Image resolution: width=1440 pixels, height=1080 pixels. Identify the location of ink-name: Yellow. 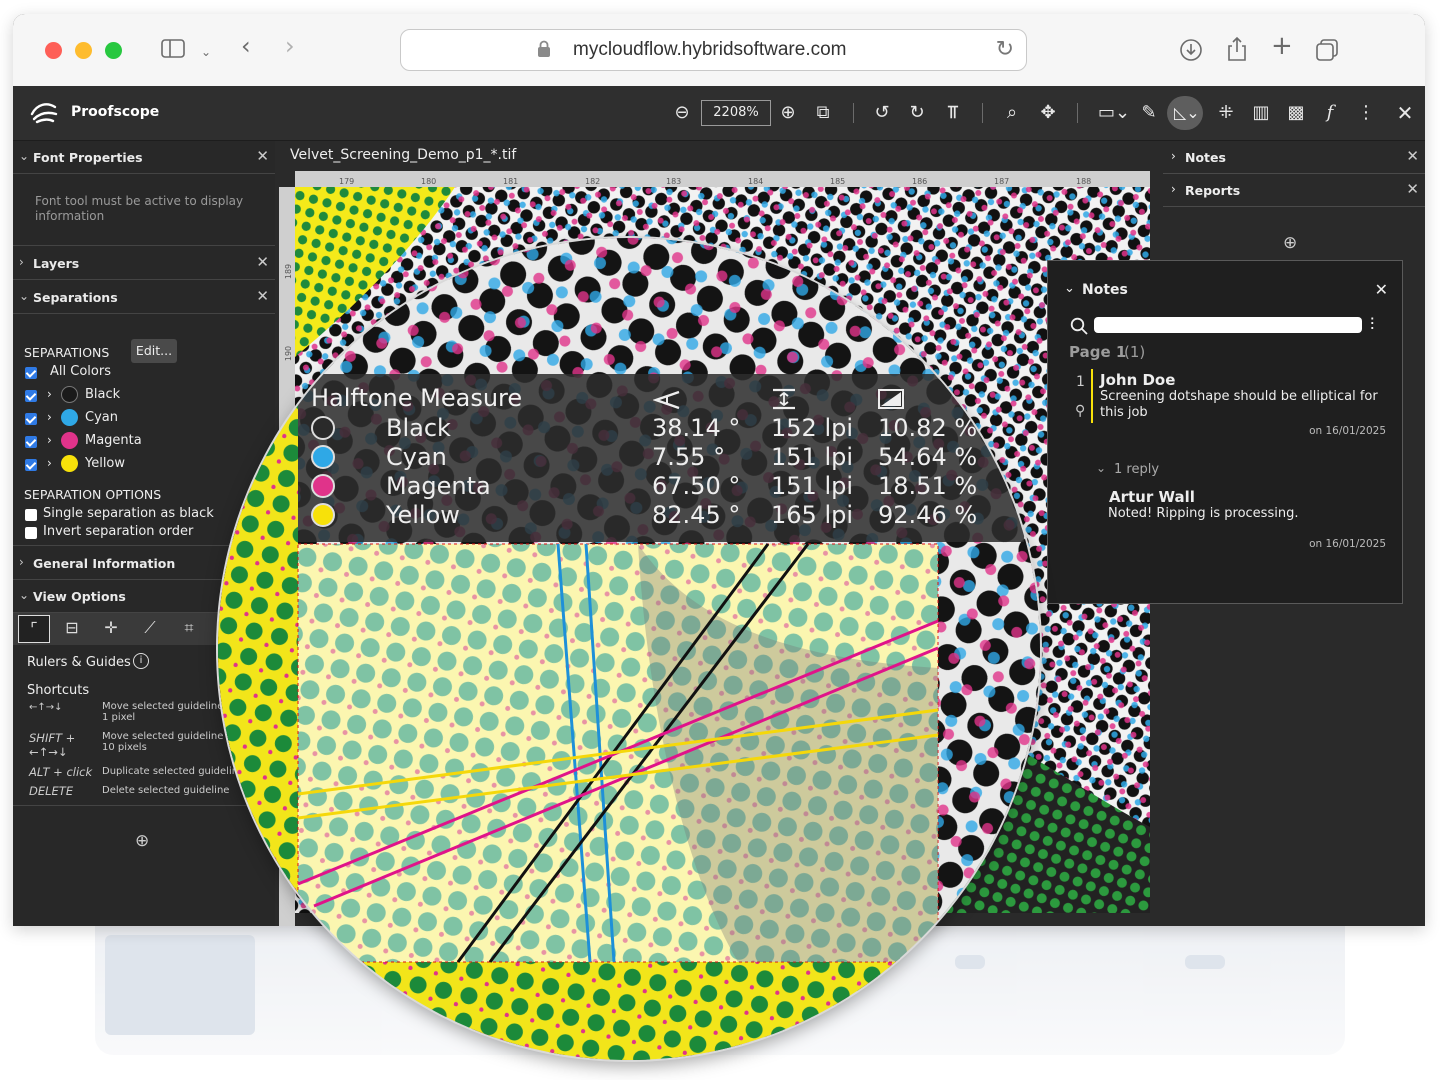
(423, 515).